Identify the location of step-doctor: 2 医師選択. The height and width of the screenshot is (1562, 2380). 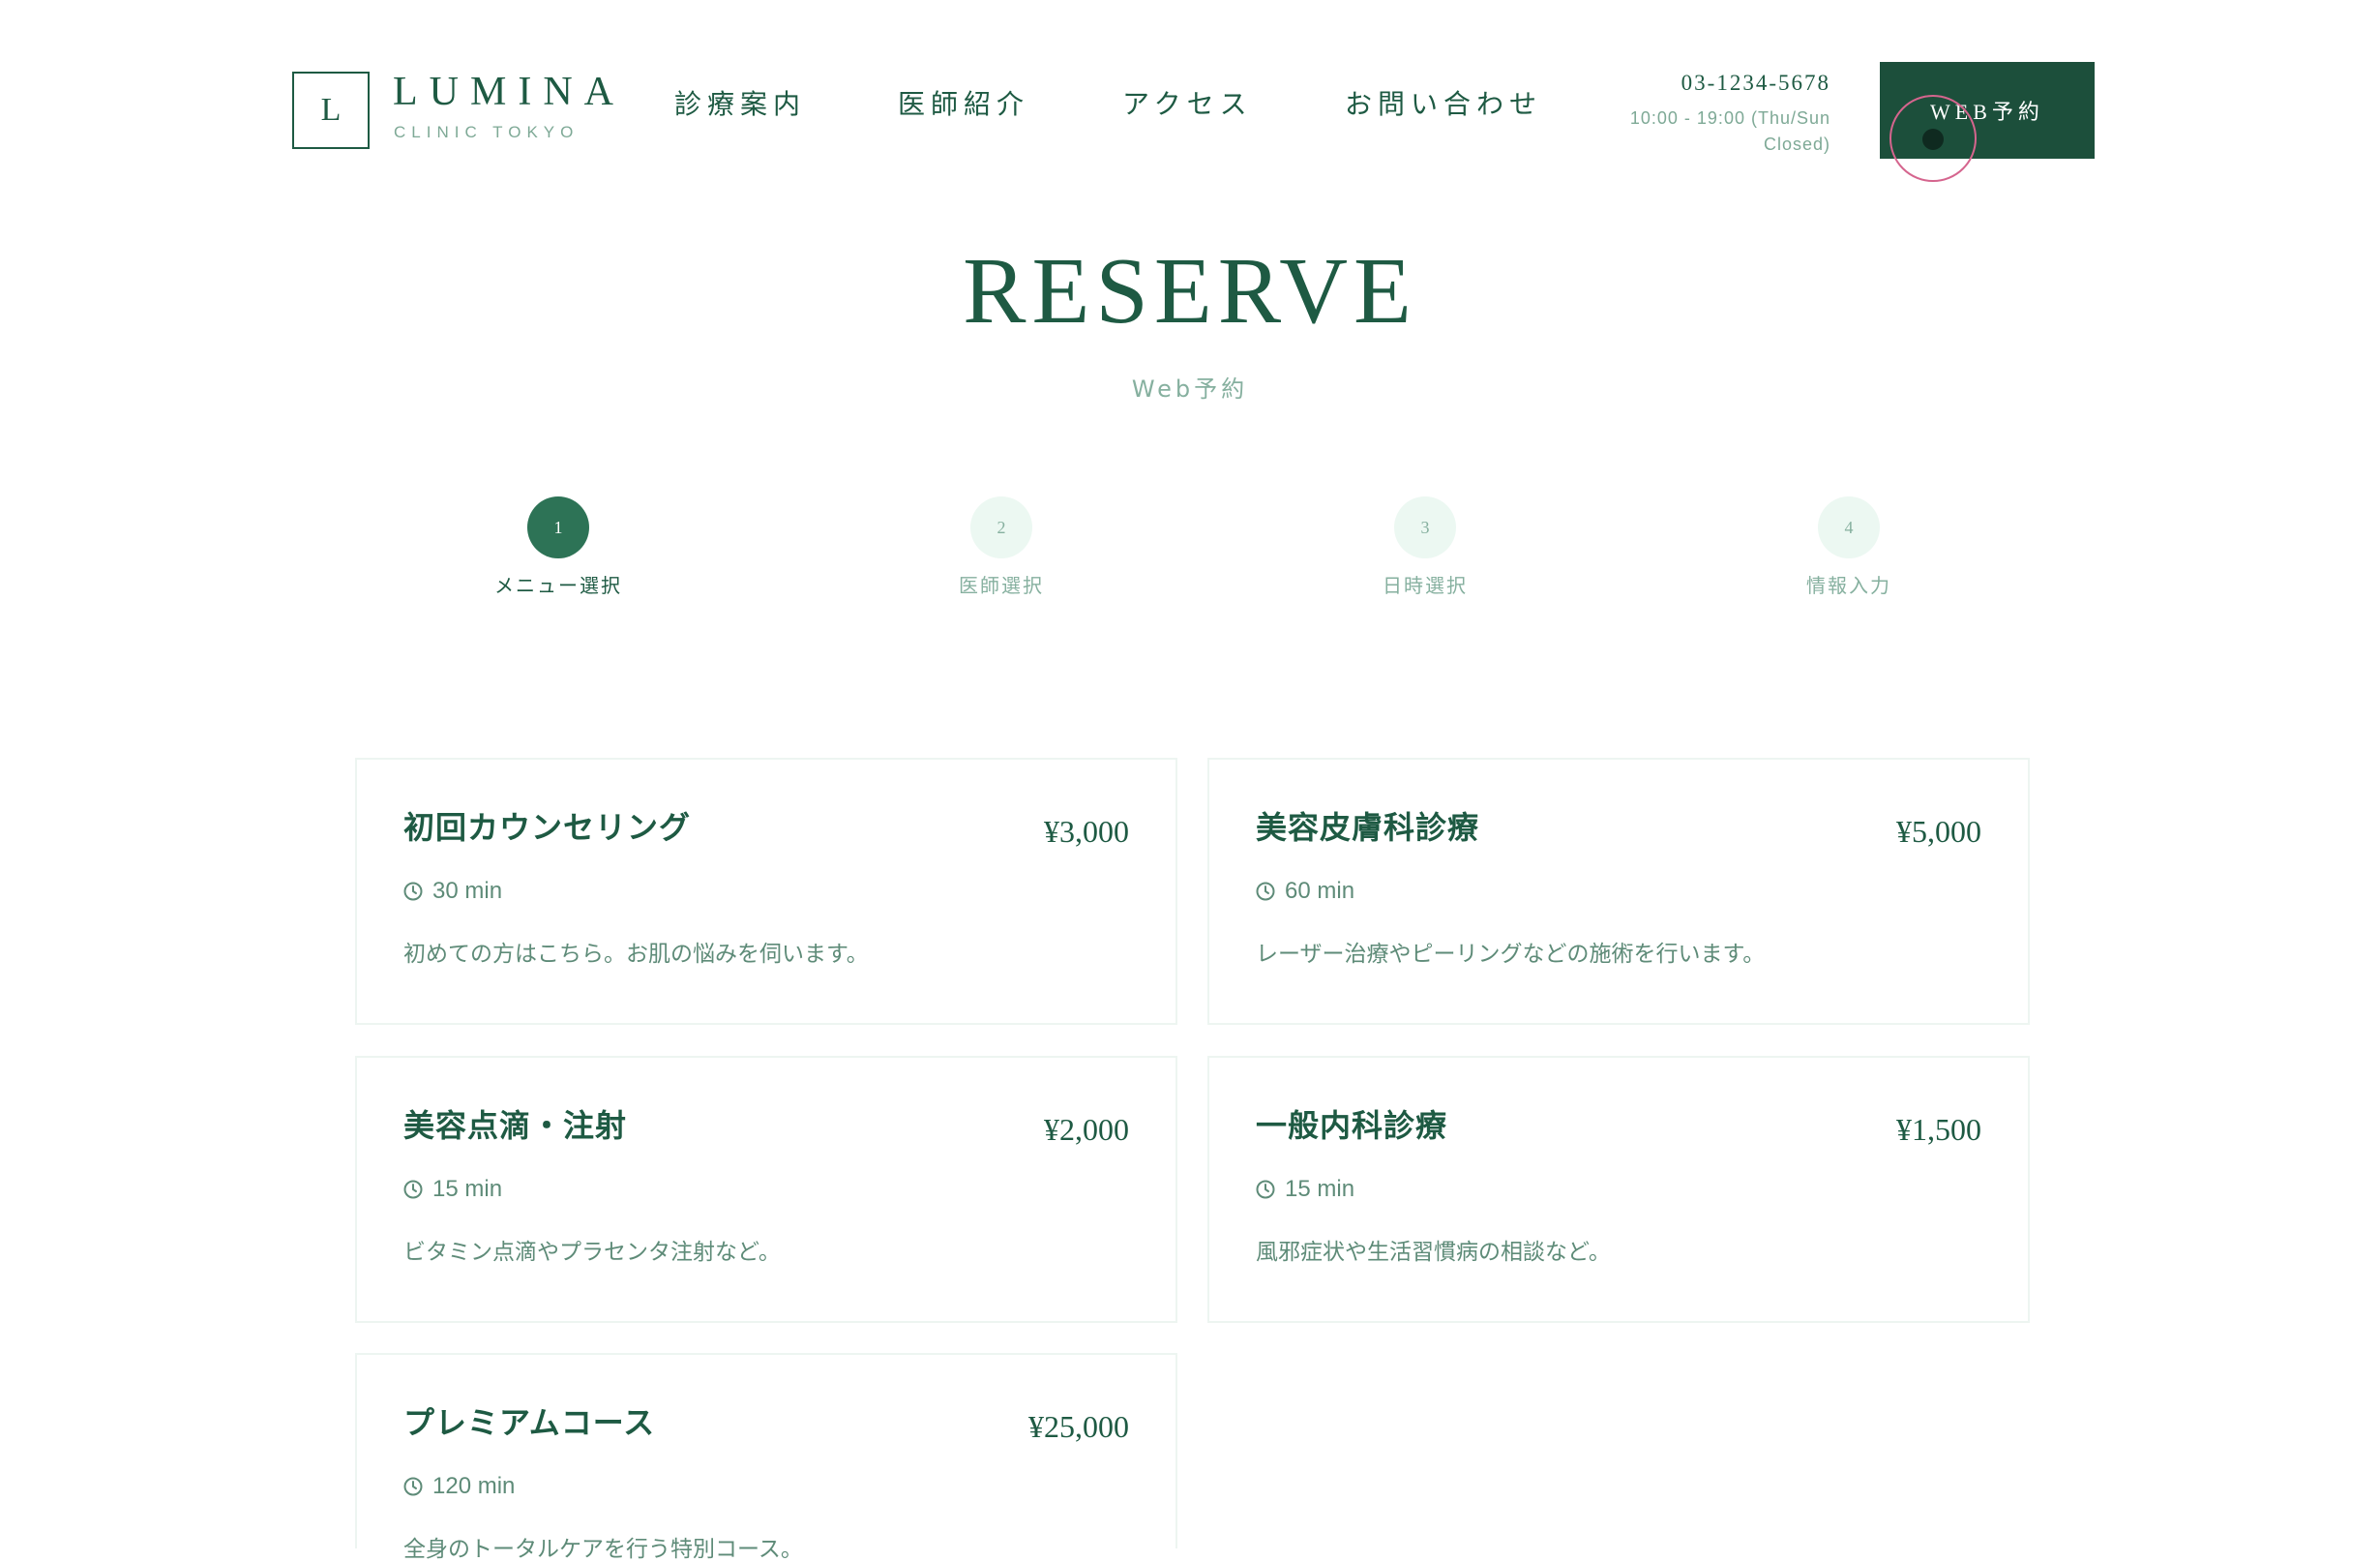
(1001, 546).